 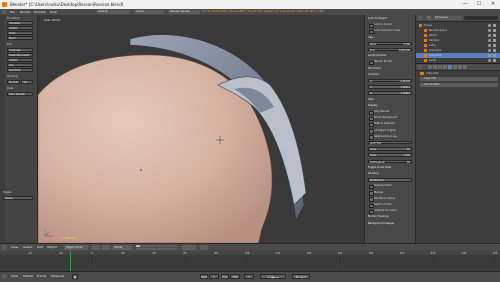 I want to click on editor-type-icon, so click(x=4, y=12).